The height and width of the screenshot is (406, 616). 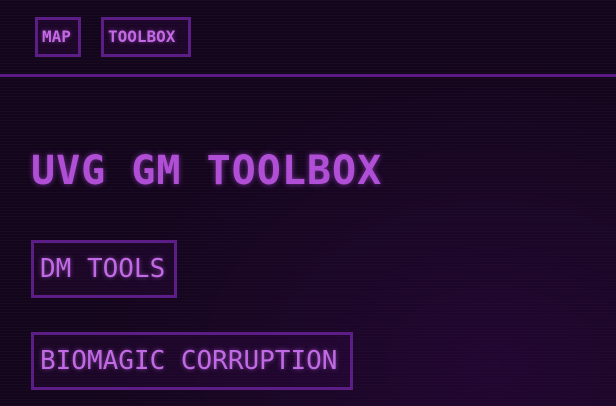 What do you see at coordinates (192, 361) in the screenshot?
I see `biomagic-corruption-button: BIOMAGIC CORRUPTION` at bounding box center [192, 361].